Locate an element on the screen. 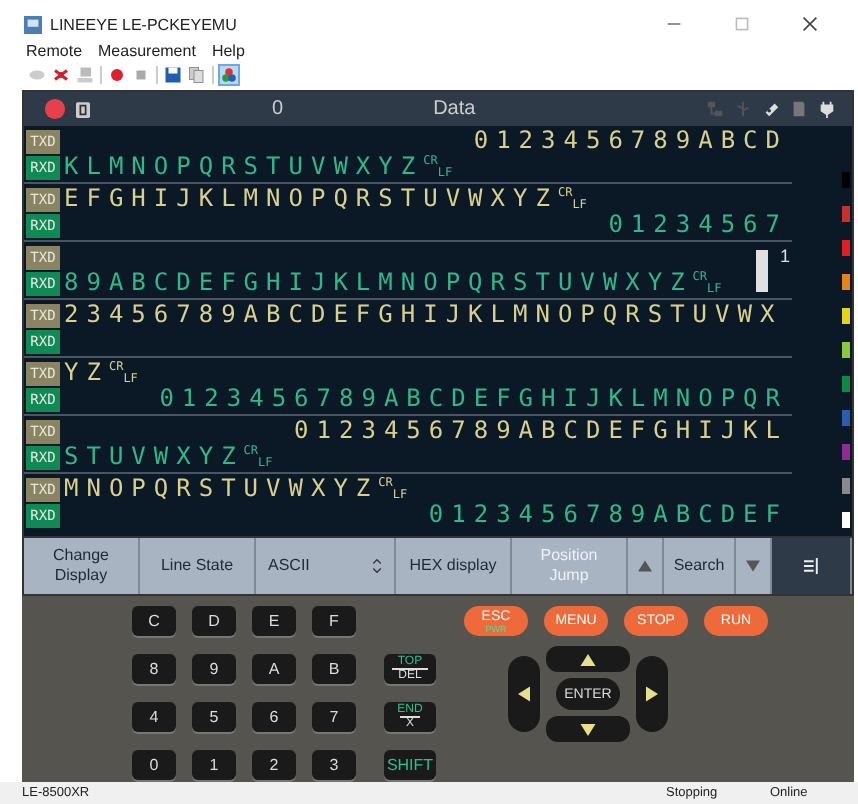 Image resolution: width=858 pixels, height=804 pixels. down-key is located at coordinates (588, 729).